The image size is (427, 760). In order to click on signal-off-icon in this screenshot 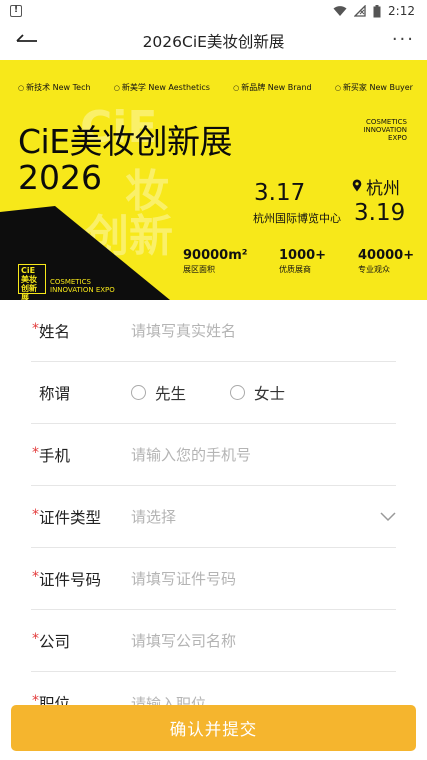, I will do `click(360, 11)`.